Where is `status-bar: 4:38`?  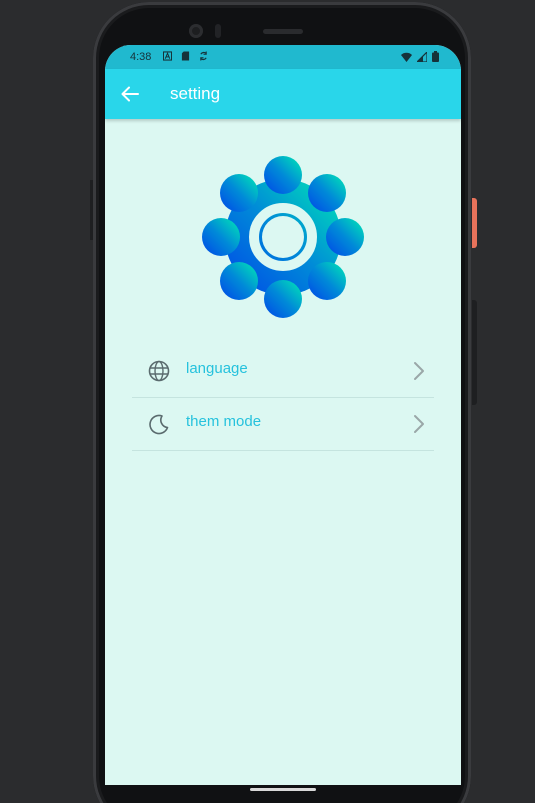 status-bar: 4:38 is located at coordinates (283, 57).